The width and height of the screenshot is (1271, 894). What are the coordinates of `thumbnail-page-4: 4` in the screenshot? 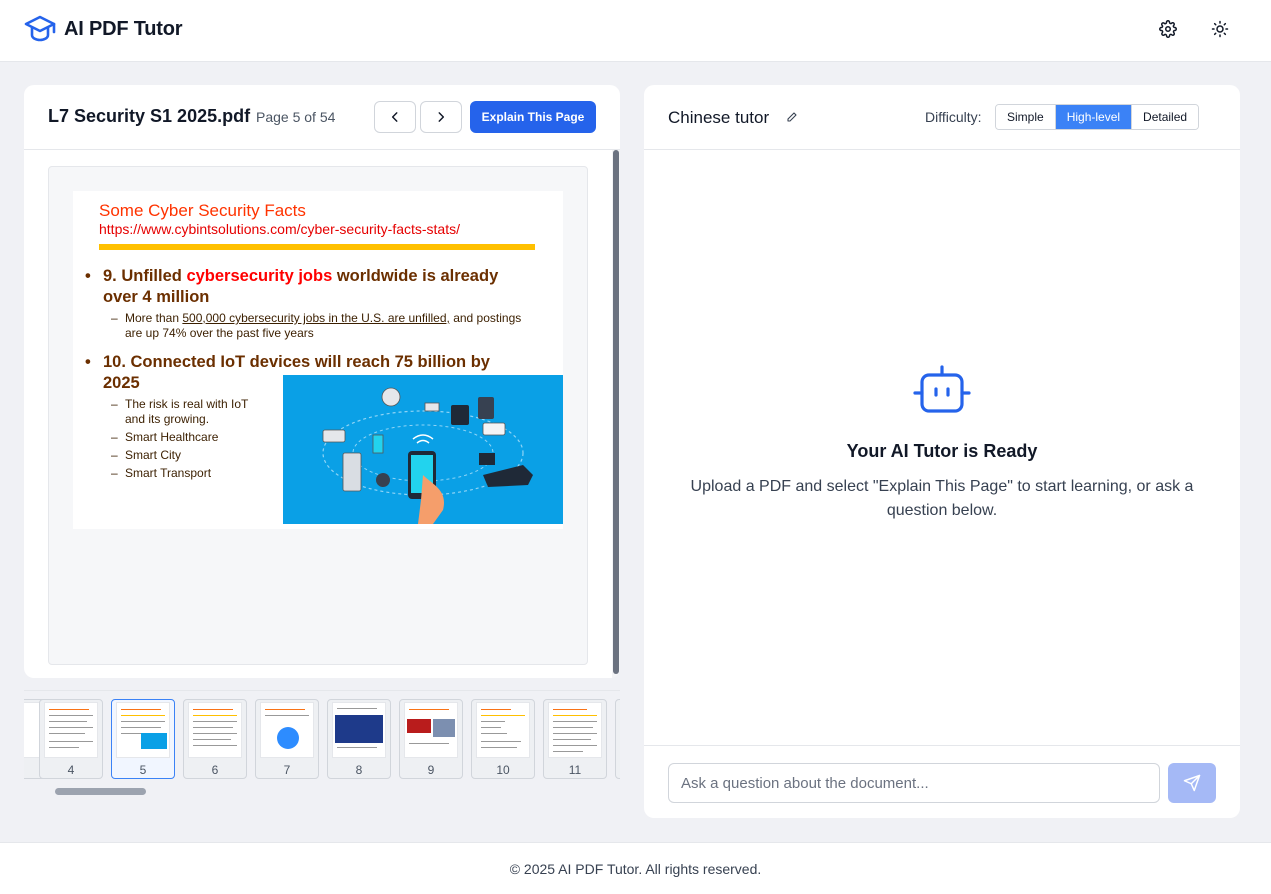 It's located at (71, 739).